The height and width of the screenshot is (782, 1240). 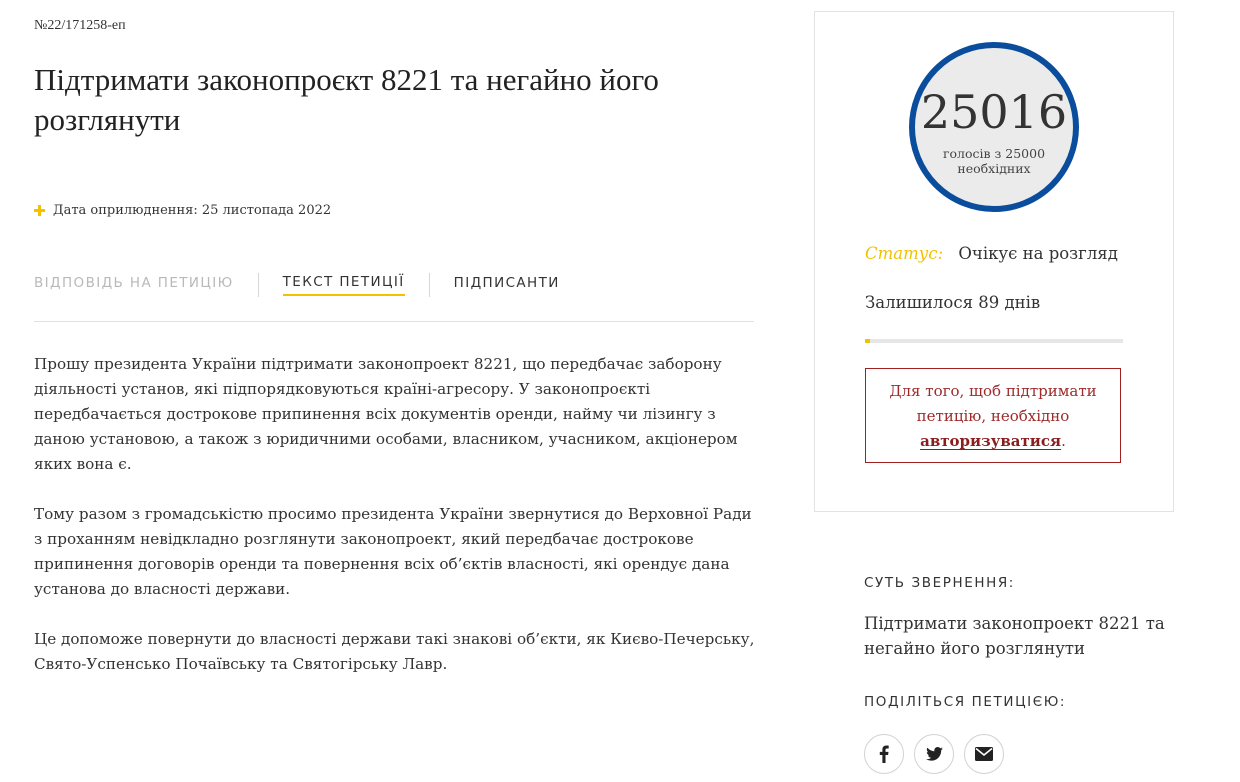 I want to click on twitter-icon, so click(x=934, y=754).